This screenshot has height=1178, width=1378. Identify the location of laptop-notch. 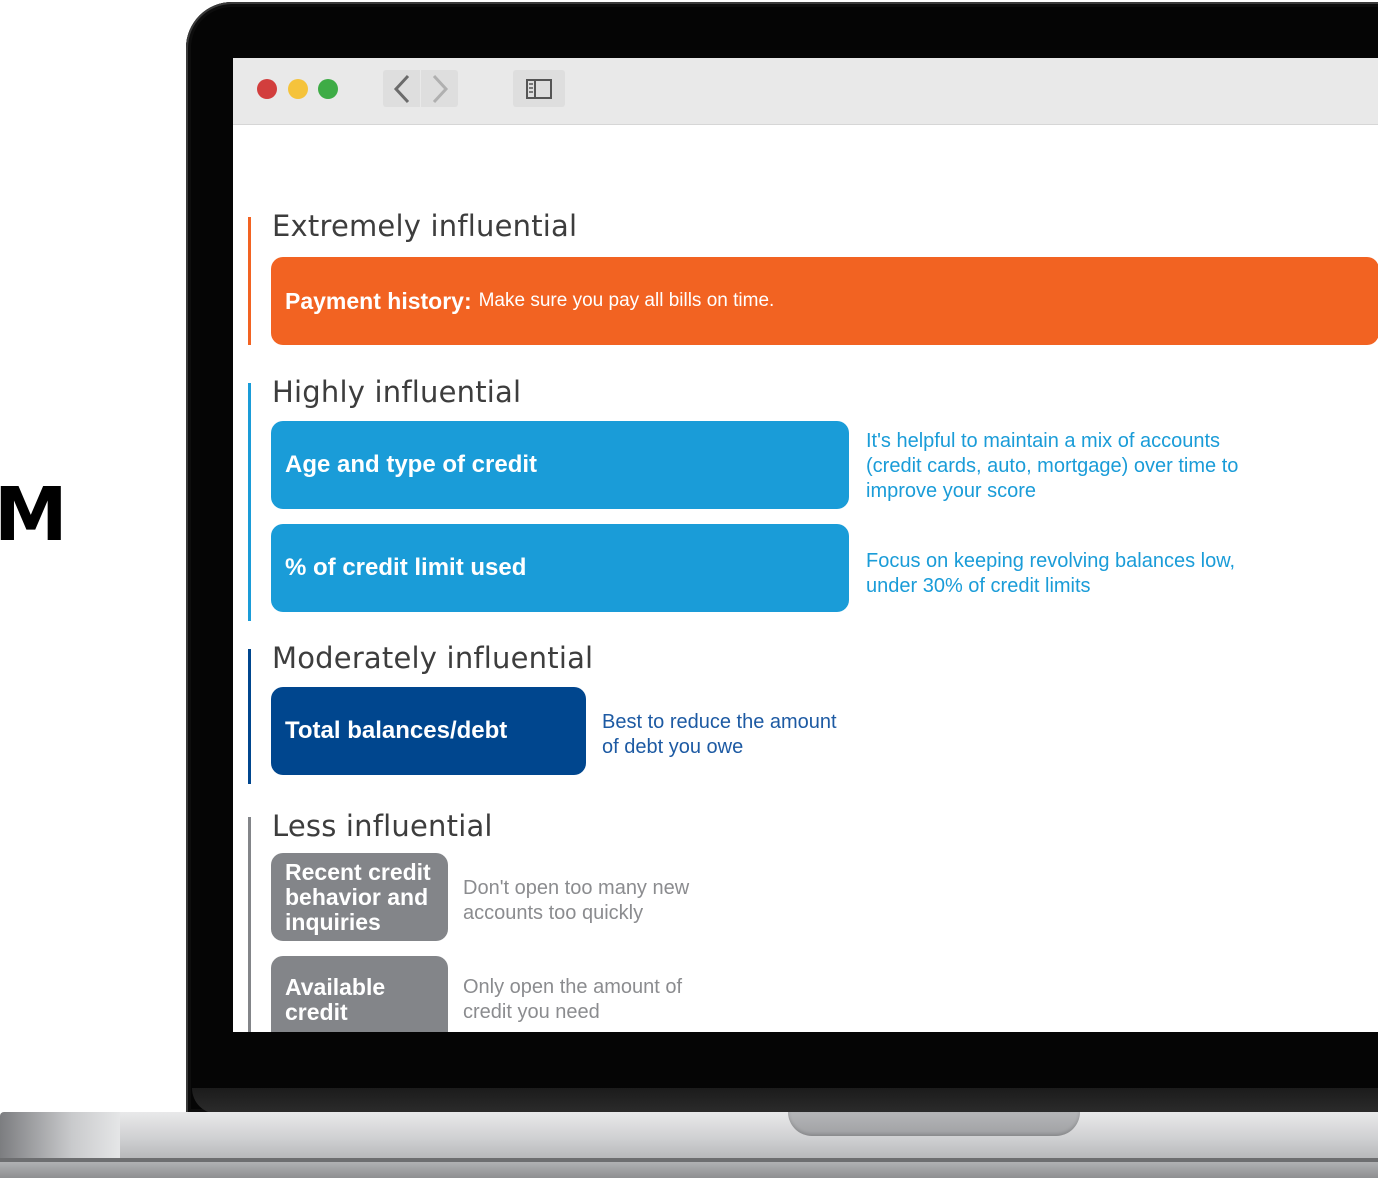
(934, 1124).